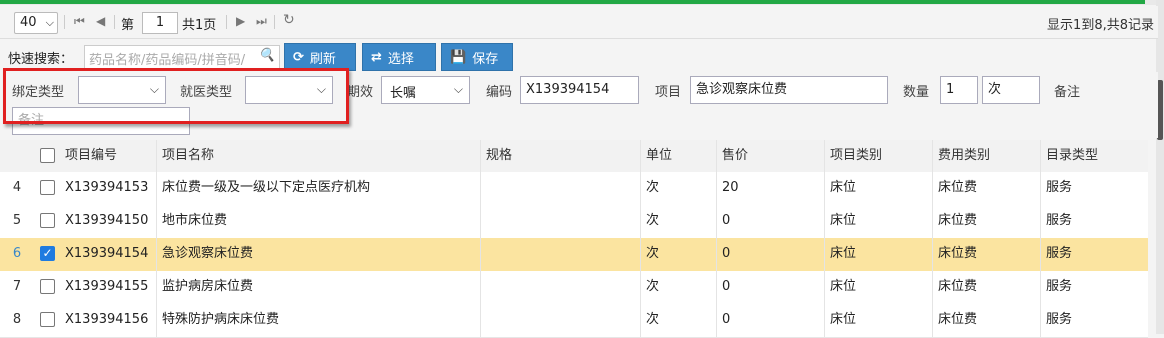  What do you see at coordinates (496, 156) in the screenshot?
I see `header-spec: 规格` at bounding box center [496, 156].